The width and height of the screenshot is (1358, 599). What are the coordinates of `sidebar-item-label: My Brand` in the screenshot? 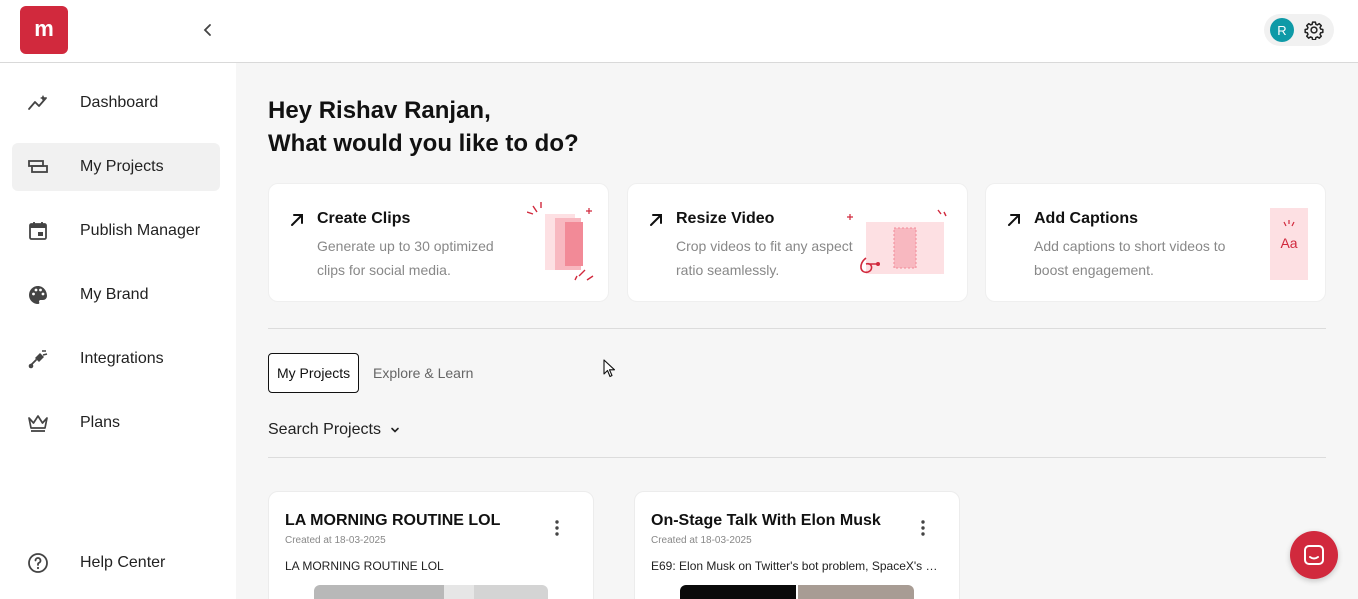 It's located at (114, 294).